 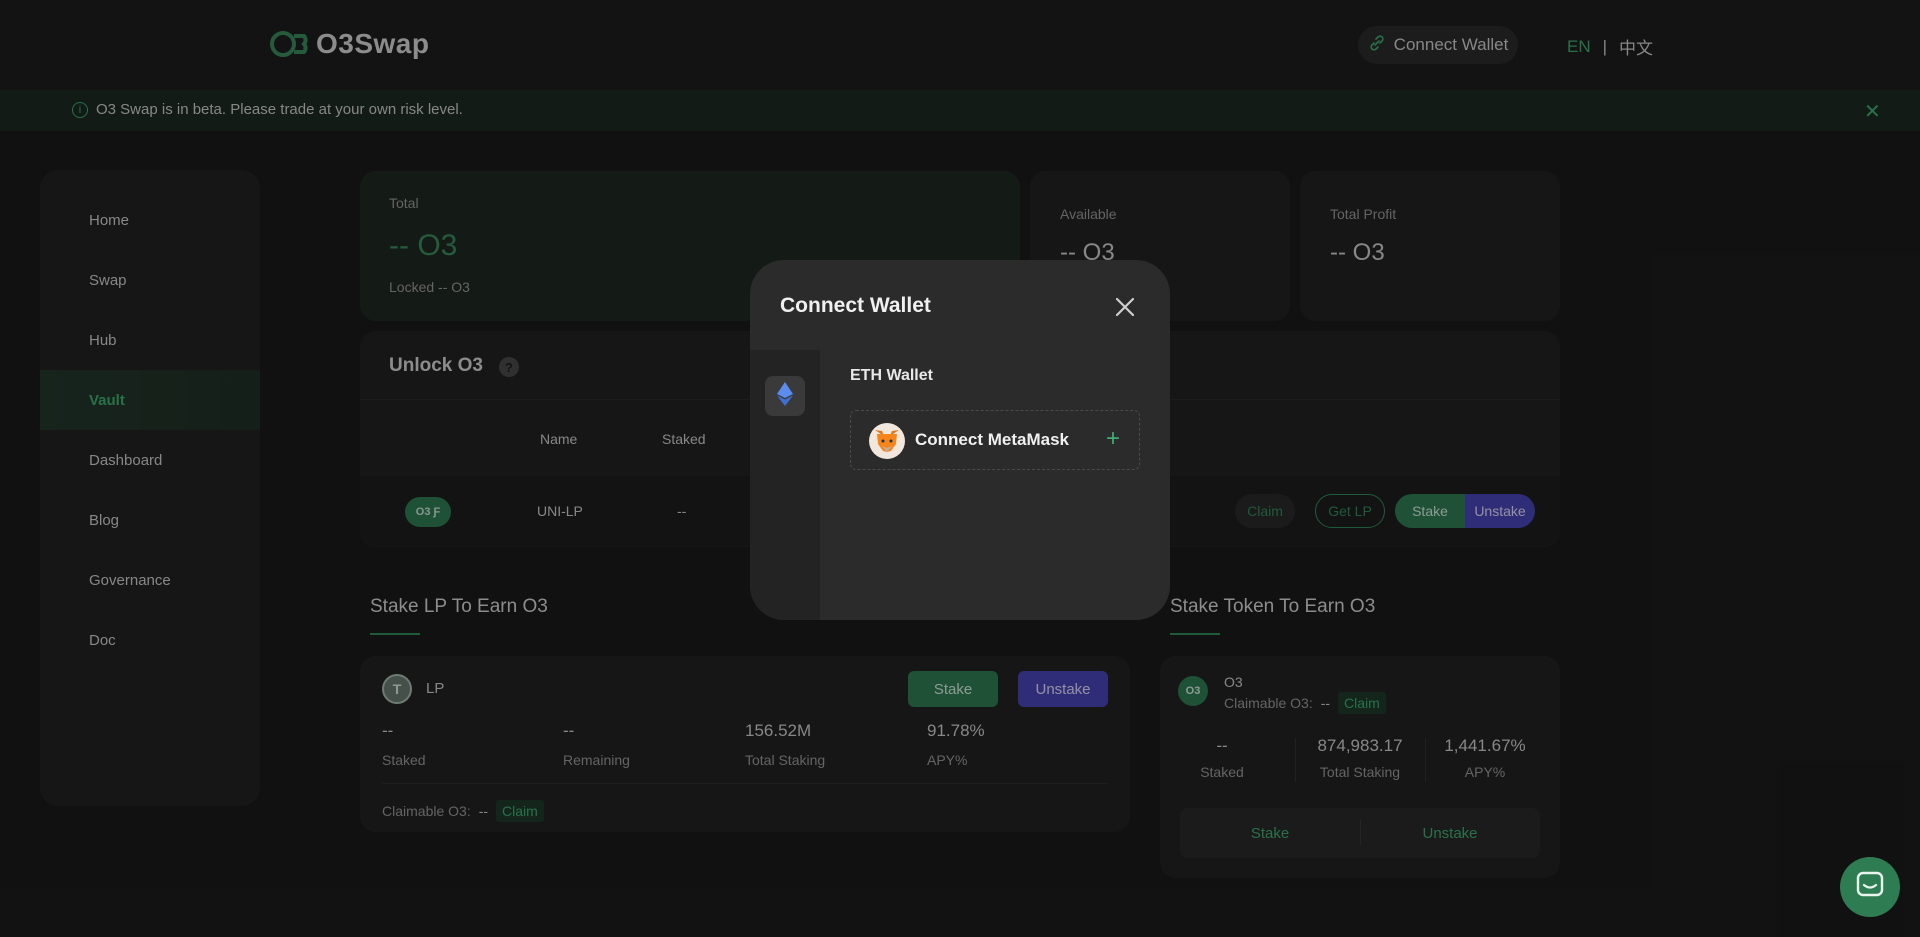 I want to click on metamask-fox-icon, so click(x=887, y=441).